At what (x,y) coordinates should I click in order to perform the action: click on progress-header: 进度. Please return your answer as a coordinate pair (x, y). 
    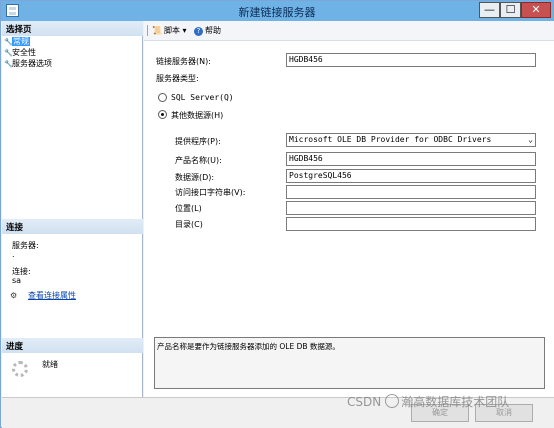
    Looking at the image, I should click on (72, 345).